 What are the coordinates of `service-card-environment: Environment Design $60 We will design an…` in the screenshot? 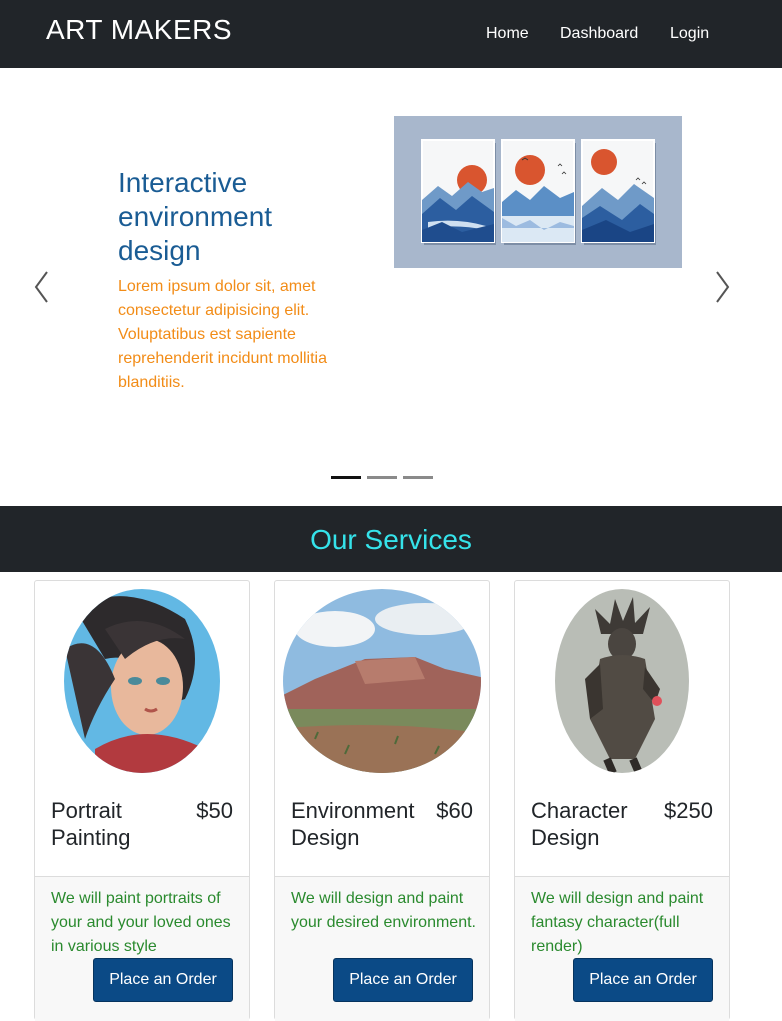 It's located at (382, 800).